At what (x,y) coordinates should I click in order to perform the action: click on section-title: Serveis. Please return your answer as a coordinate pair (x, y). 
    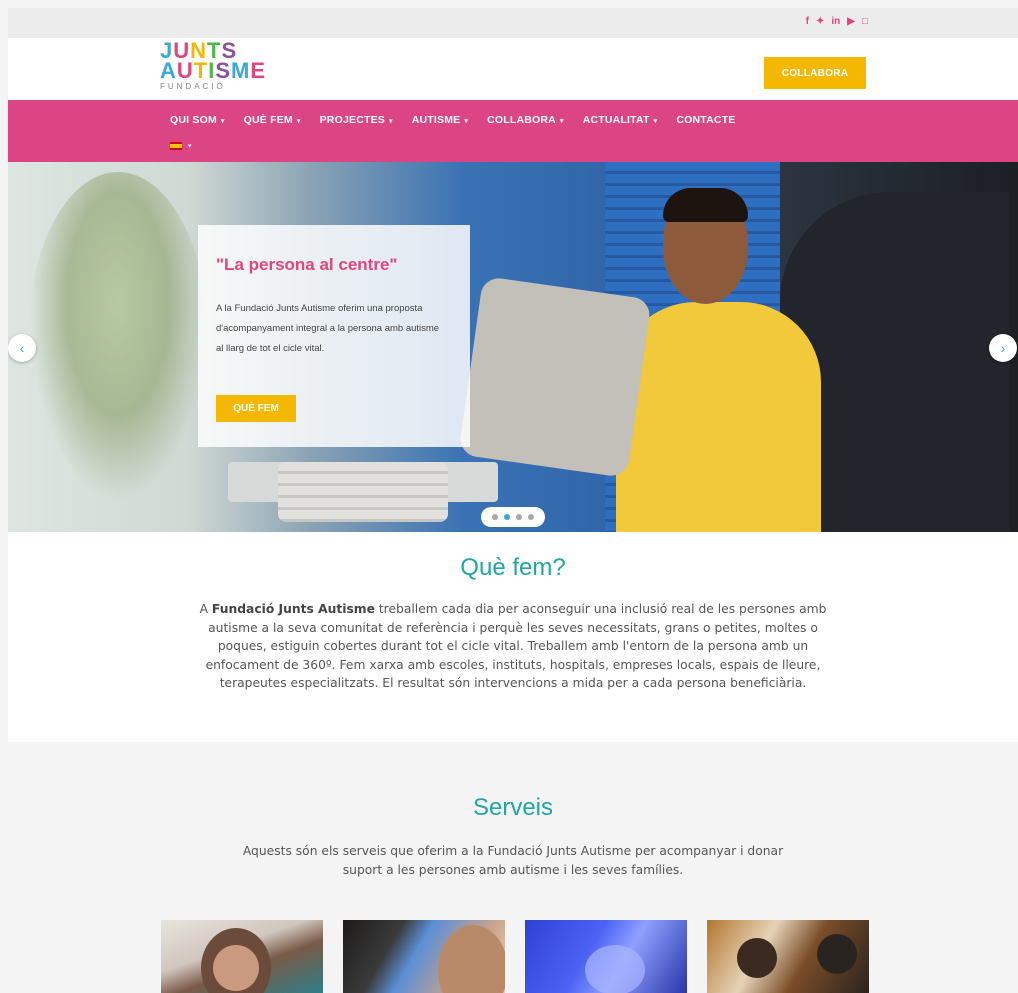
    Looking at the image, I should click on (513, 807).